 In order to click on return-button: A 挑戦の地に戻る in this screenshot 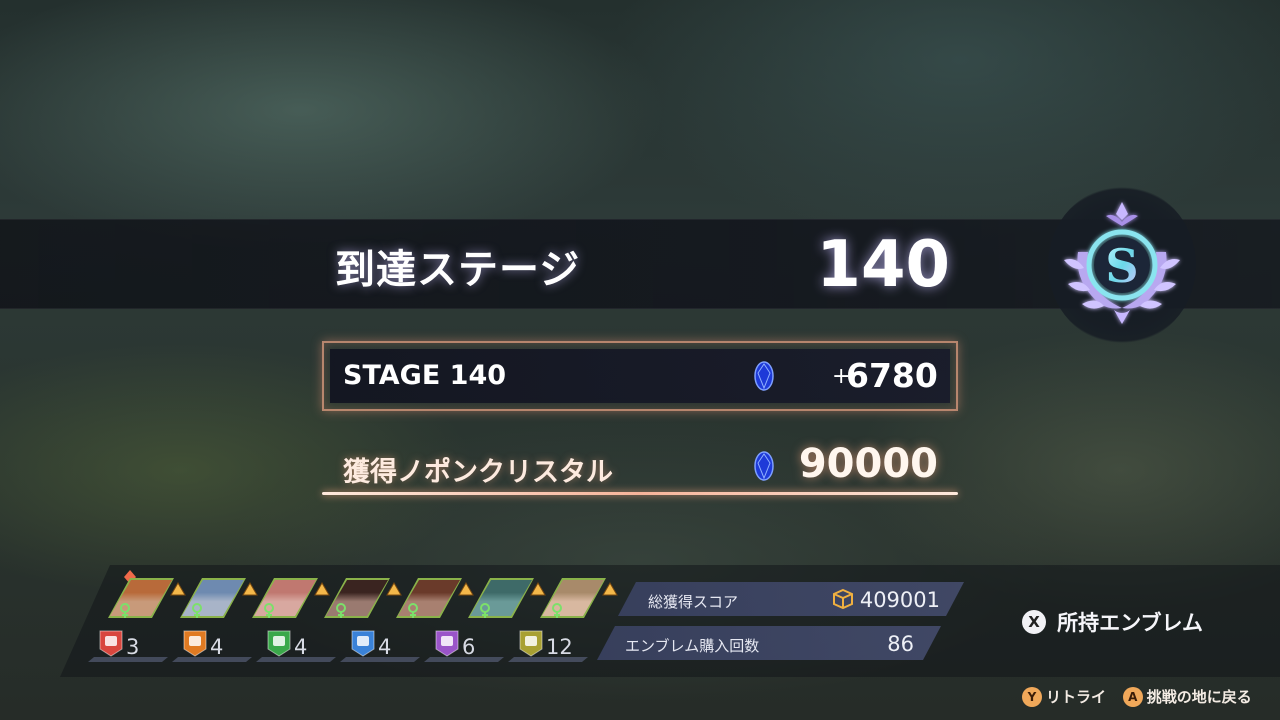, I will do `click(1187, 696)`.